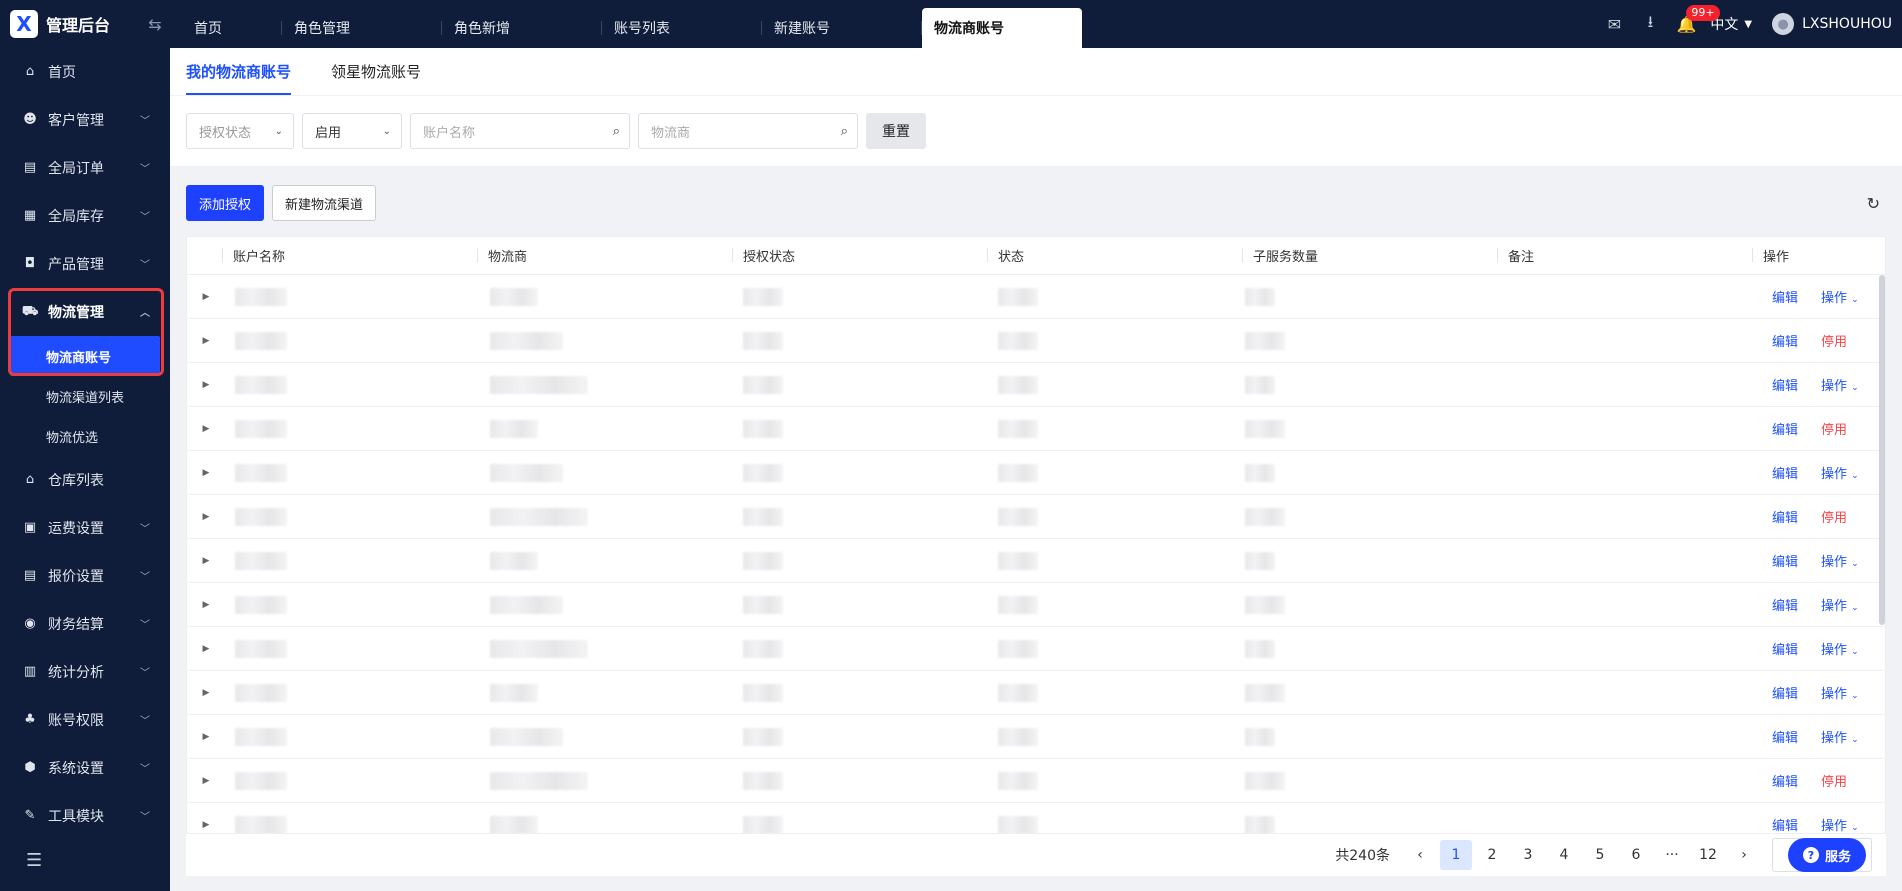  Describe the element at coordinates (85, 816) in the screenshot. I see `sidebar-item-tools: ✎ 工具模块 ﹀` at that location.